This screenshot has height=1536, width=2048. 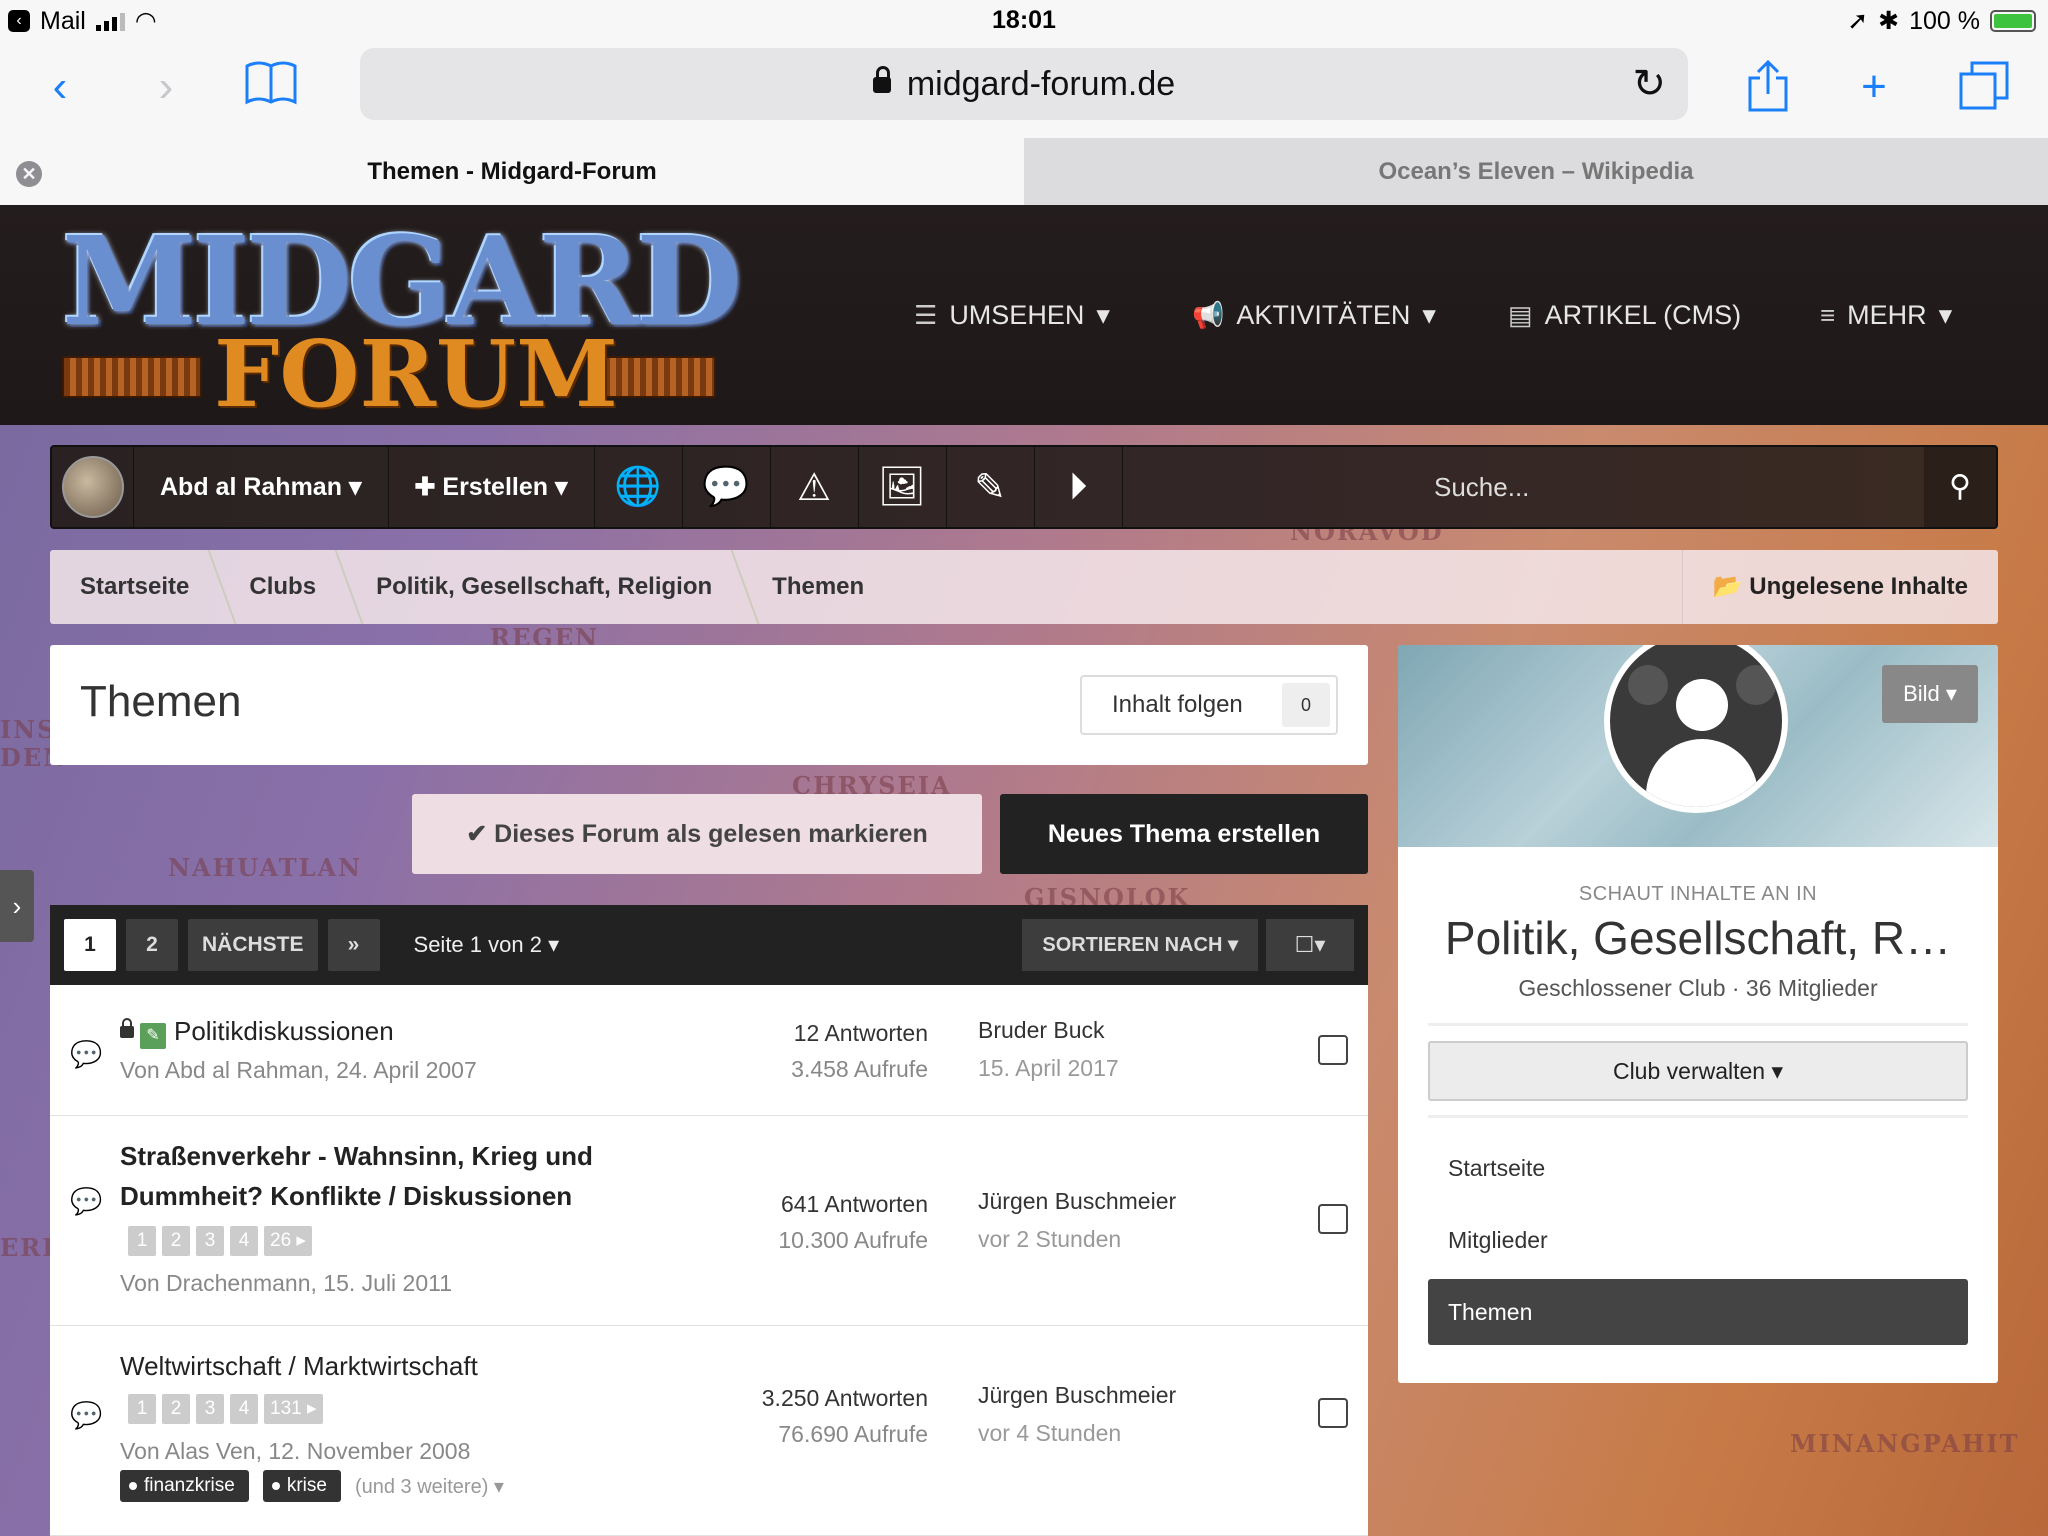 I want to click on tag-krise: krise, so click(x=301, y=1486).